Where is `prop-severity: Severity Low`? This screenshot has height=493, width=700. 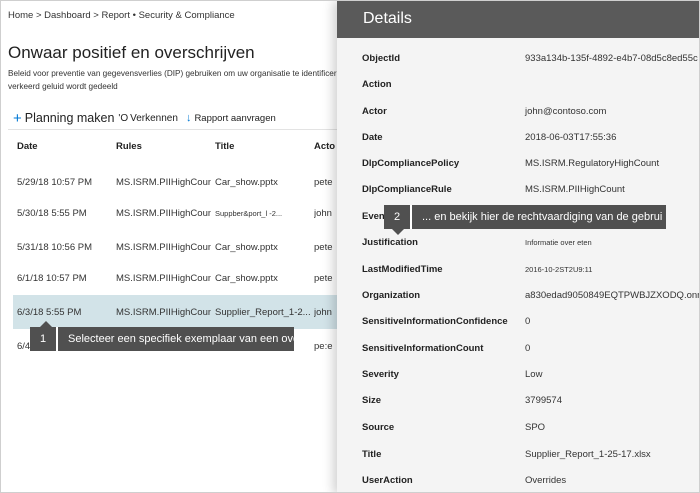 prop-severity: Severity Low is located at coordinates (518, 376).